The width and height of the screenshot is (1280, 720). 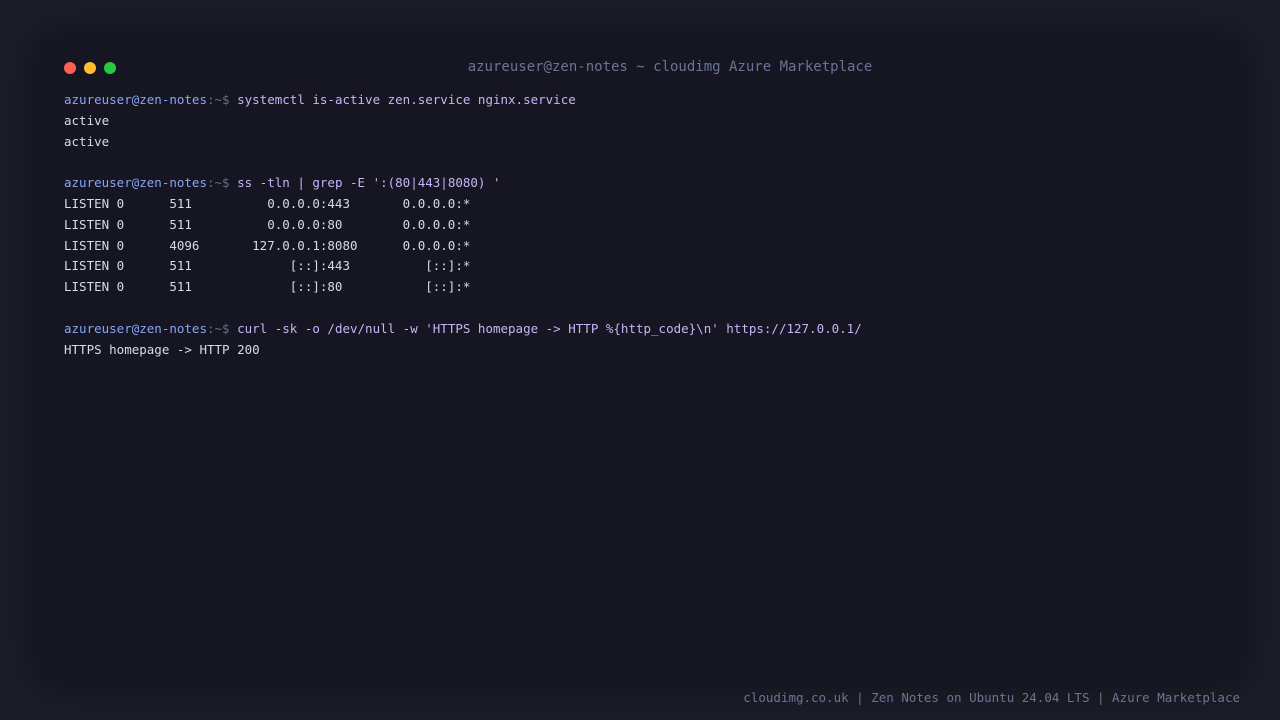 What do you see at coordinates (162, 349) in the screenshot?
I see `output-line: HTTPS homepage -> HTTP 200` at bounding box center [162, 349].